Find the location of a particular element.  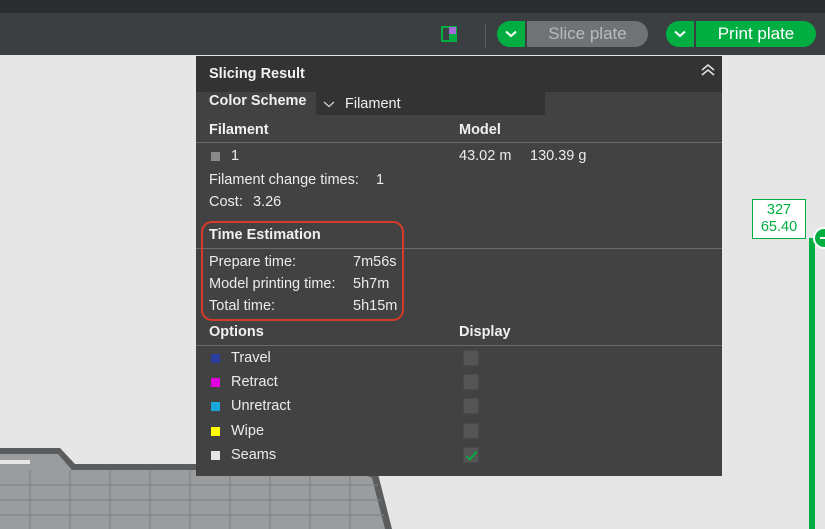

cost-label: Cost: is located at coordinates (226, 202).